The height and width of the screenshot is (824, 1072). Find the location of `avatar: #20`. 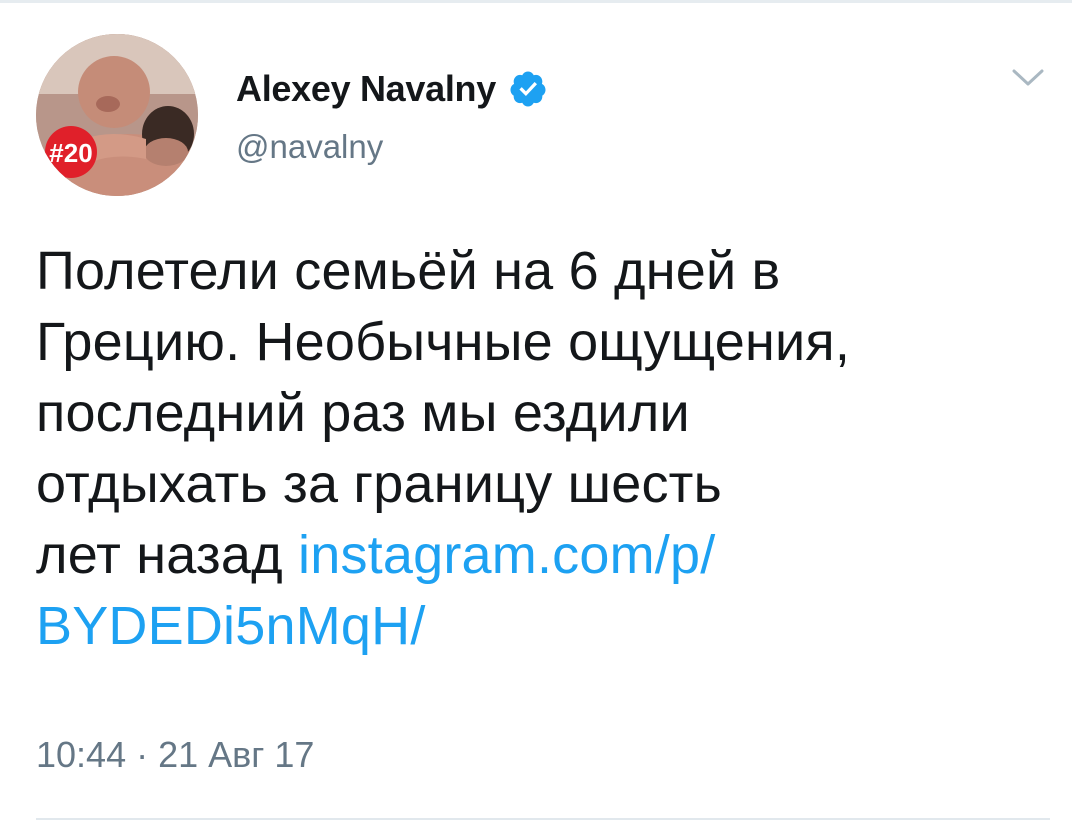

avatar: #20 is located at coordinates (117, 115).